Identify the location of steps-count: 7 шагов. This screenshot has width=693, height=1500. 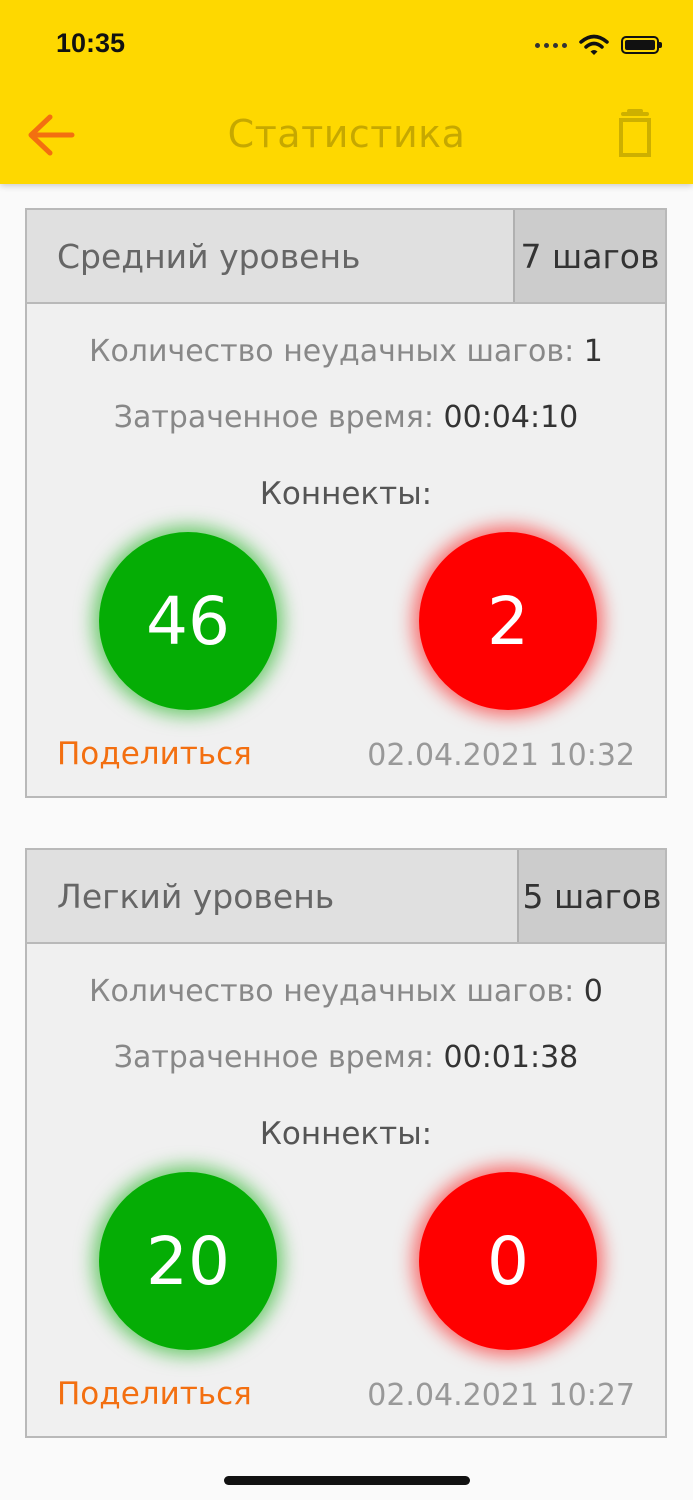
(589, 256).